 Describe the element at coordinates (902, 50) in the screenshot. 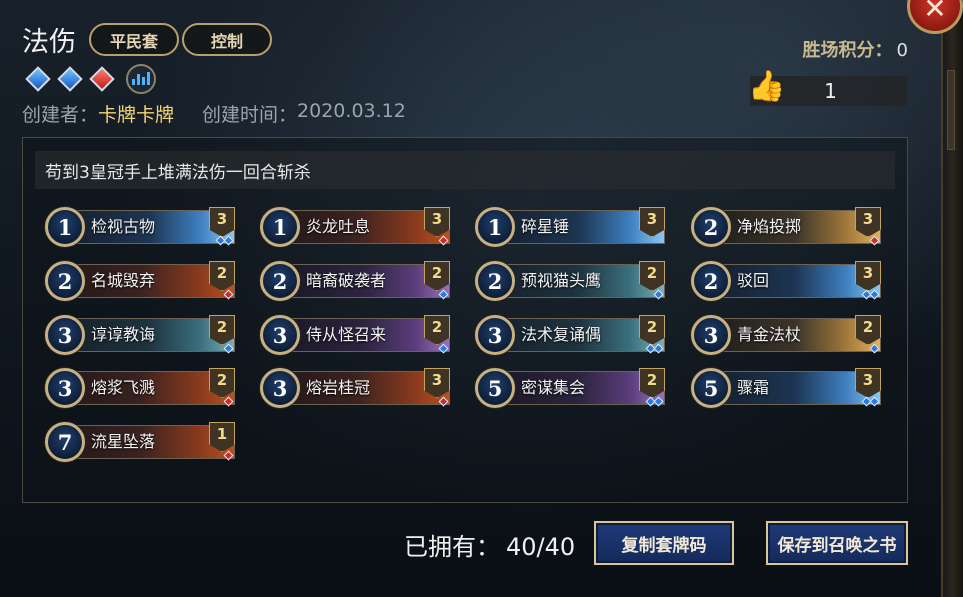

I see `win-score-value: 0` at that location.